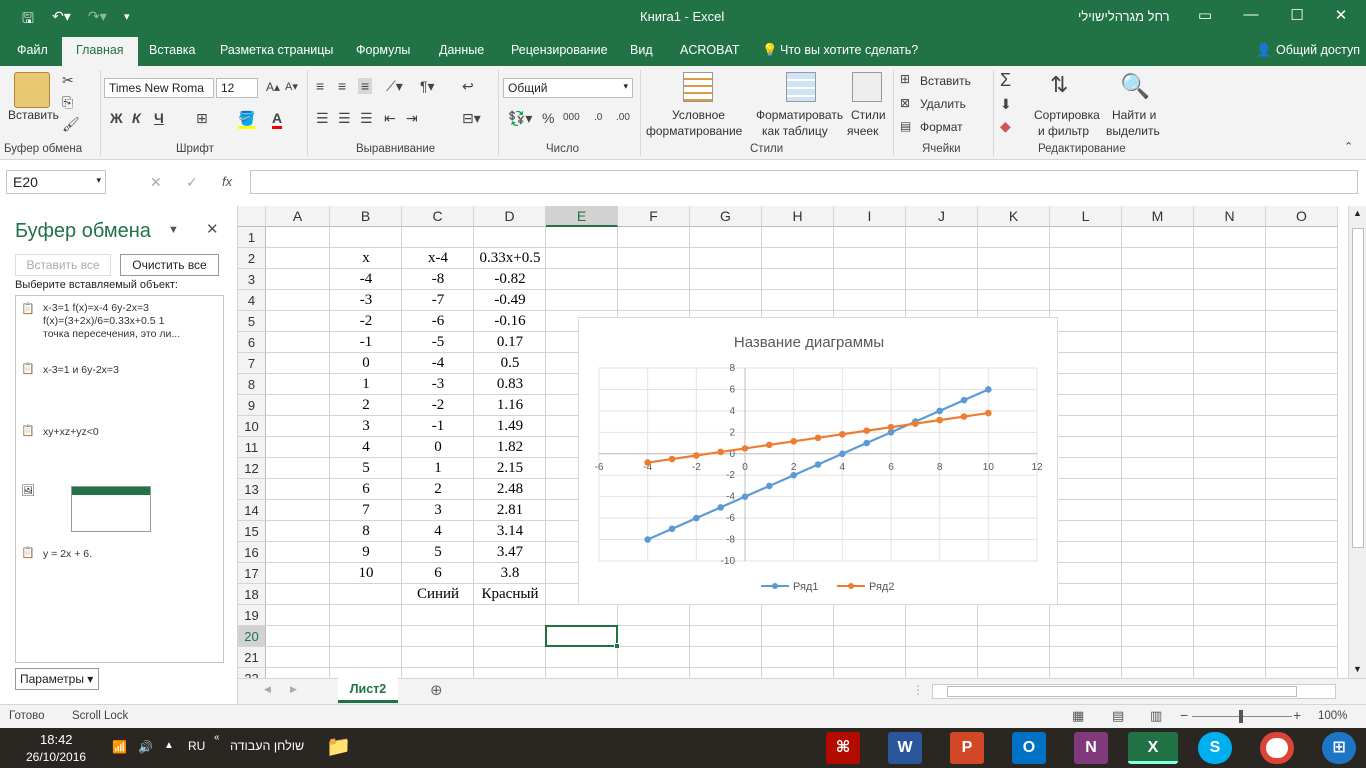 This screenshot has height=768, width=1366. Describe the element at coordinates (438, 321) in the screenshot. I see `cell-C5: -6` at that location.